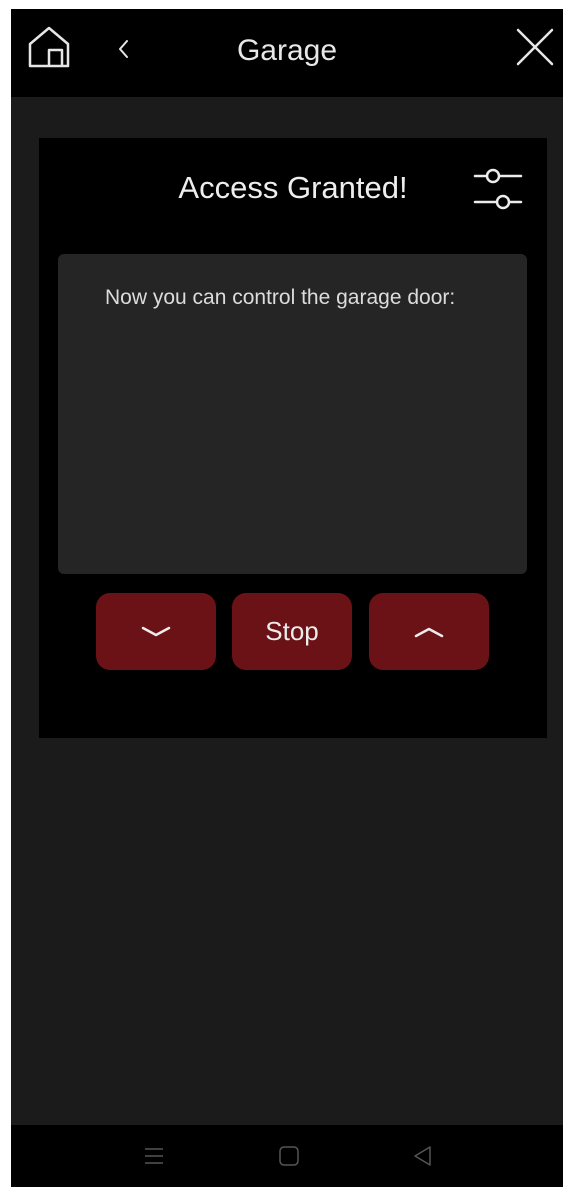 This screenshot has width=563, height=1187. I want to click on message-text: Now you can control the garage door:, so click(280, 297).